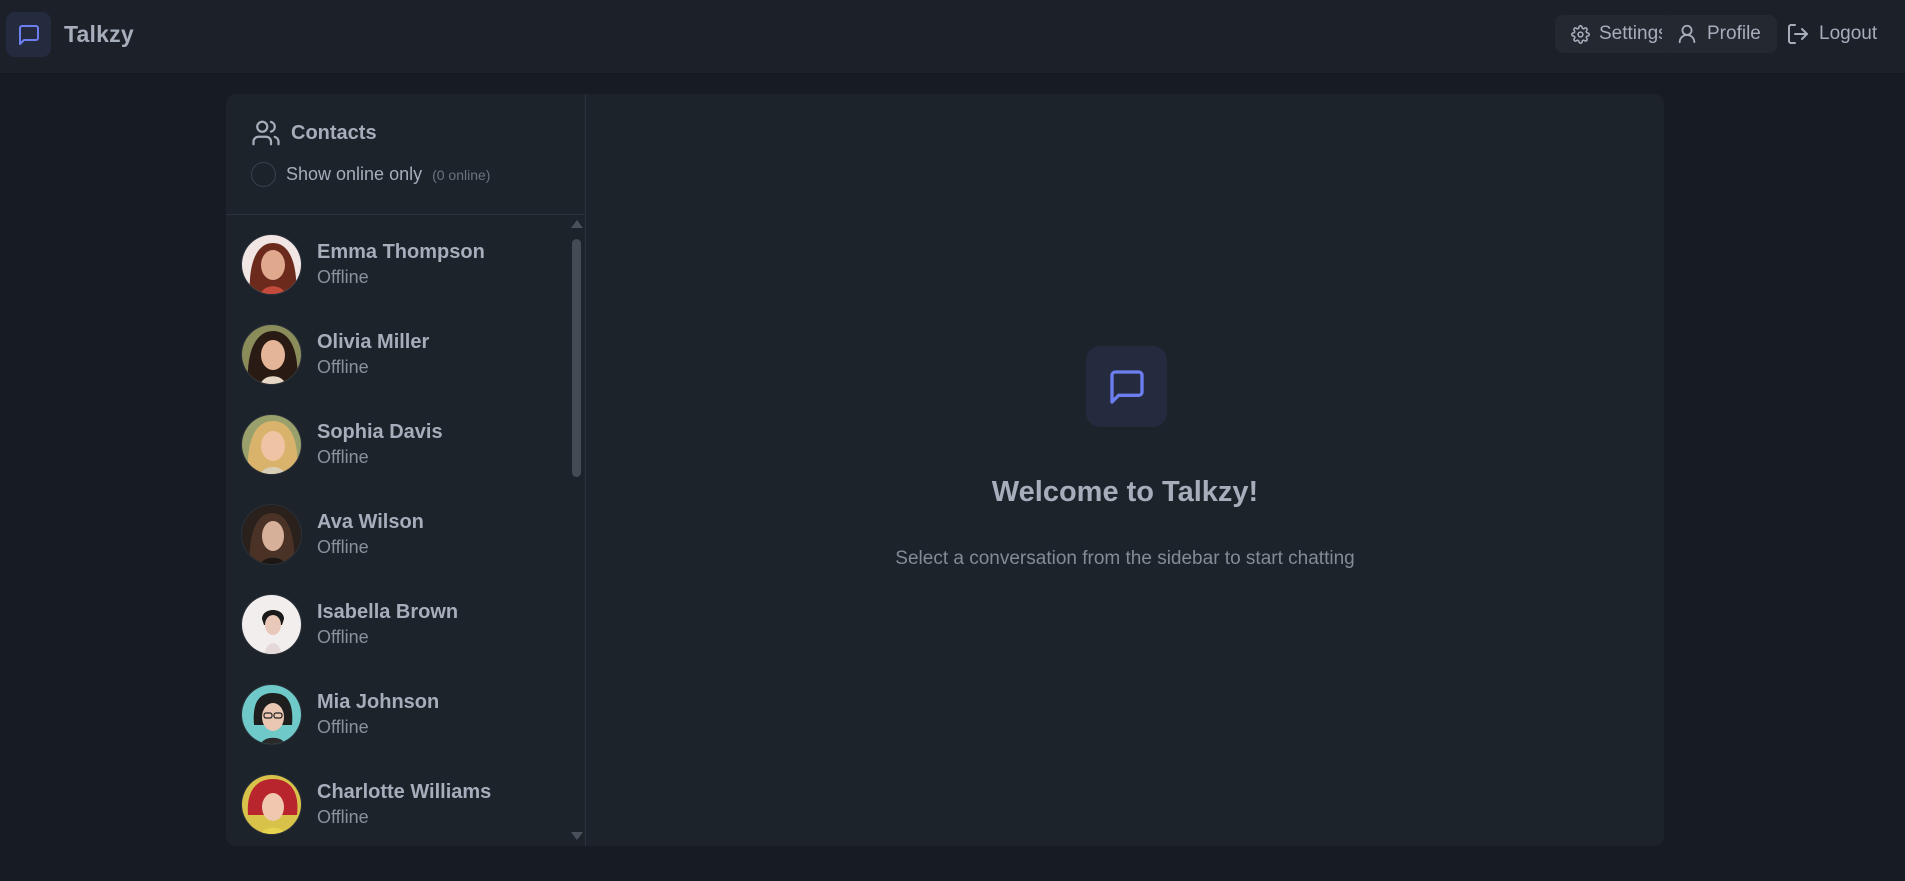  I want to click on contacts-title: Contacts, so click(334, 132).